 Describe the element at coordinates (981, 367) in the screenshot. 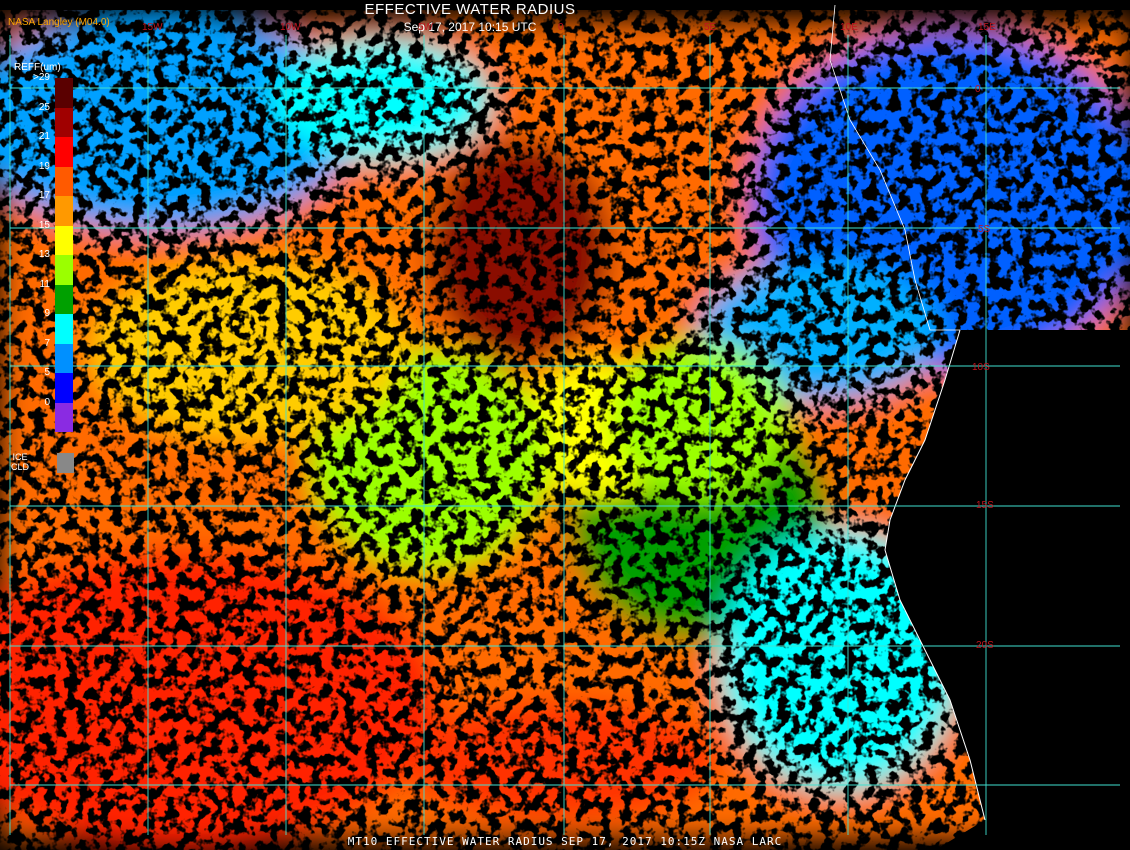

I see `lat-label-10s: 10S` at that location.